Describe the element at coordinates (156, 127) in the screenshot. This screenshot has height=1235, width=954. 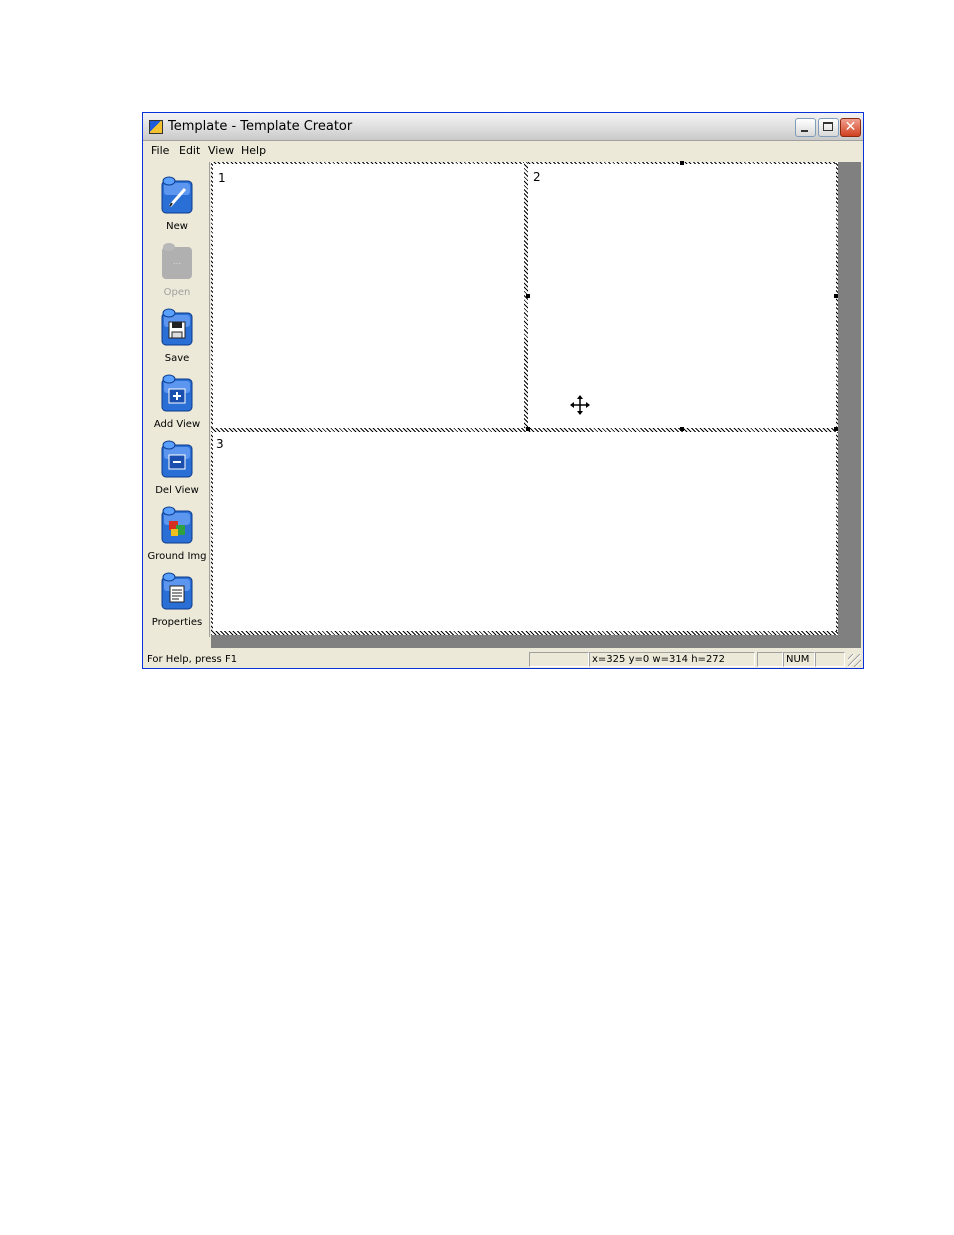
I see `app-icon` at that location.